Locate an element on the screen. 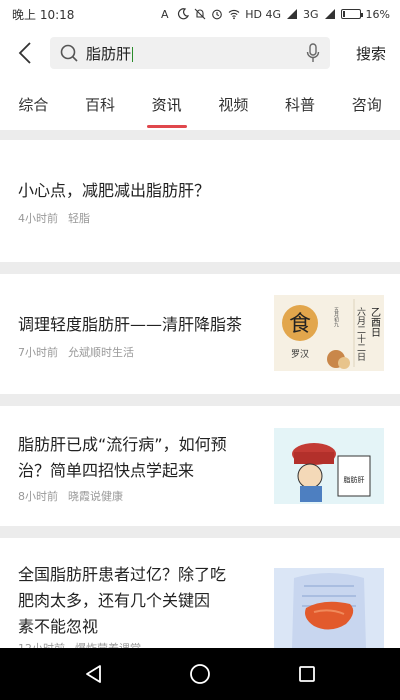 The image size is (400, 700). article-time: 7小时前 is located at coordinates (38, 352).